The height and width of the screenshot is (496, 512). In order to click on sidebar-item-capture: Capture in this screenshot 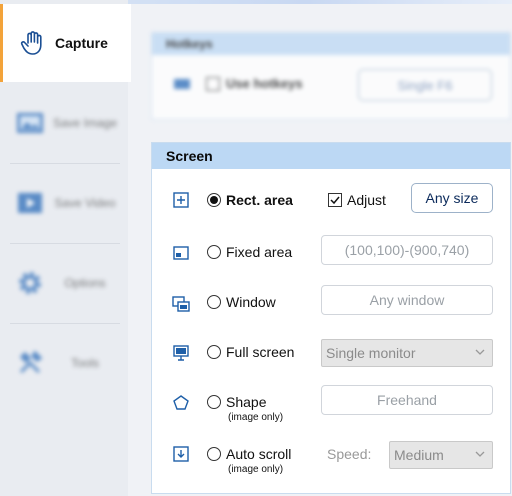, I will do `click(65, 43)`.